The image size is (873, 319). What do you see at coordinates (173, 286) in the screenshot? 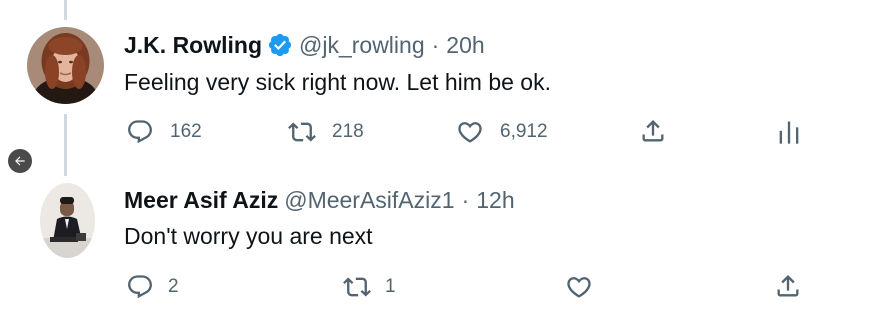
I see `reply-count: 2` at bounding box center [173, 286].